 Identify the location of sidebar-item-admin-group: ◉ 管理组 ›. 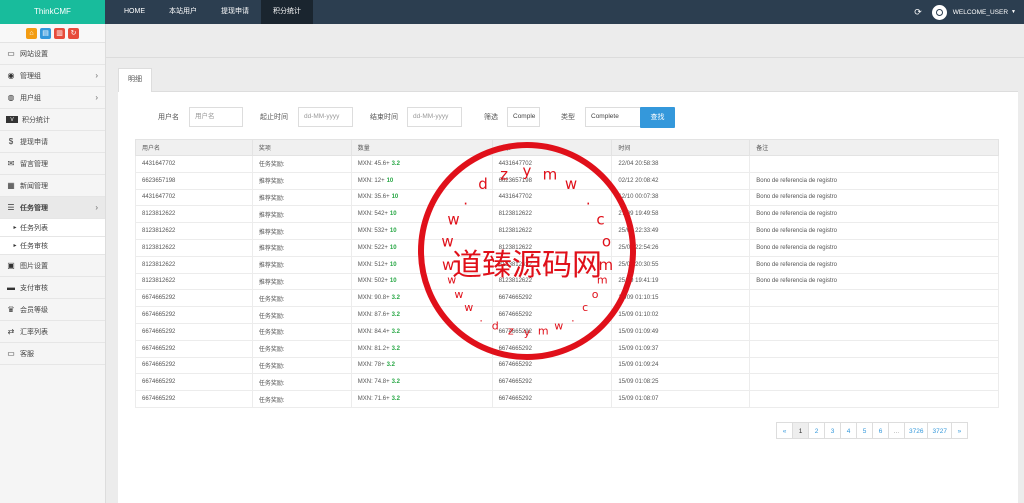
(52, 76).